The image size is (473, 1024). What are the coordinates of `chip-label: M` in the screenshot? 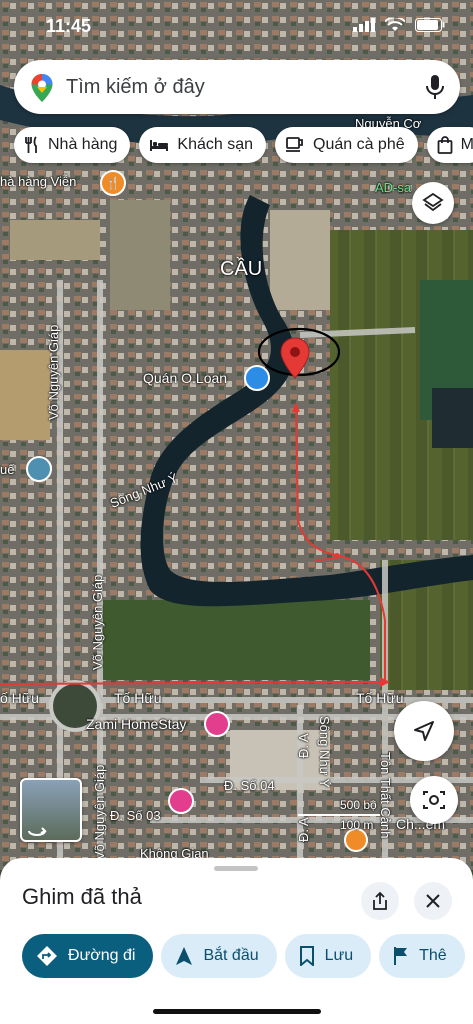 It's located at (466, 144).